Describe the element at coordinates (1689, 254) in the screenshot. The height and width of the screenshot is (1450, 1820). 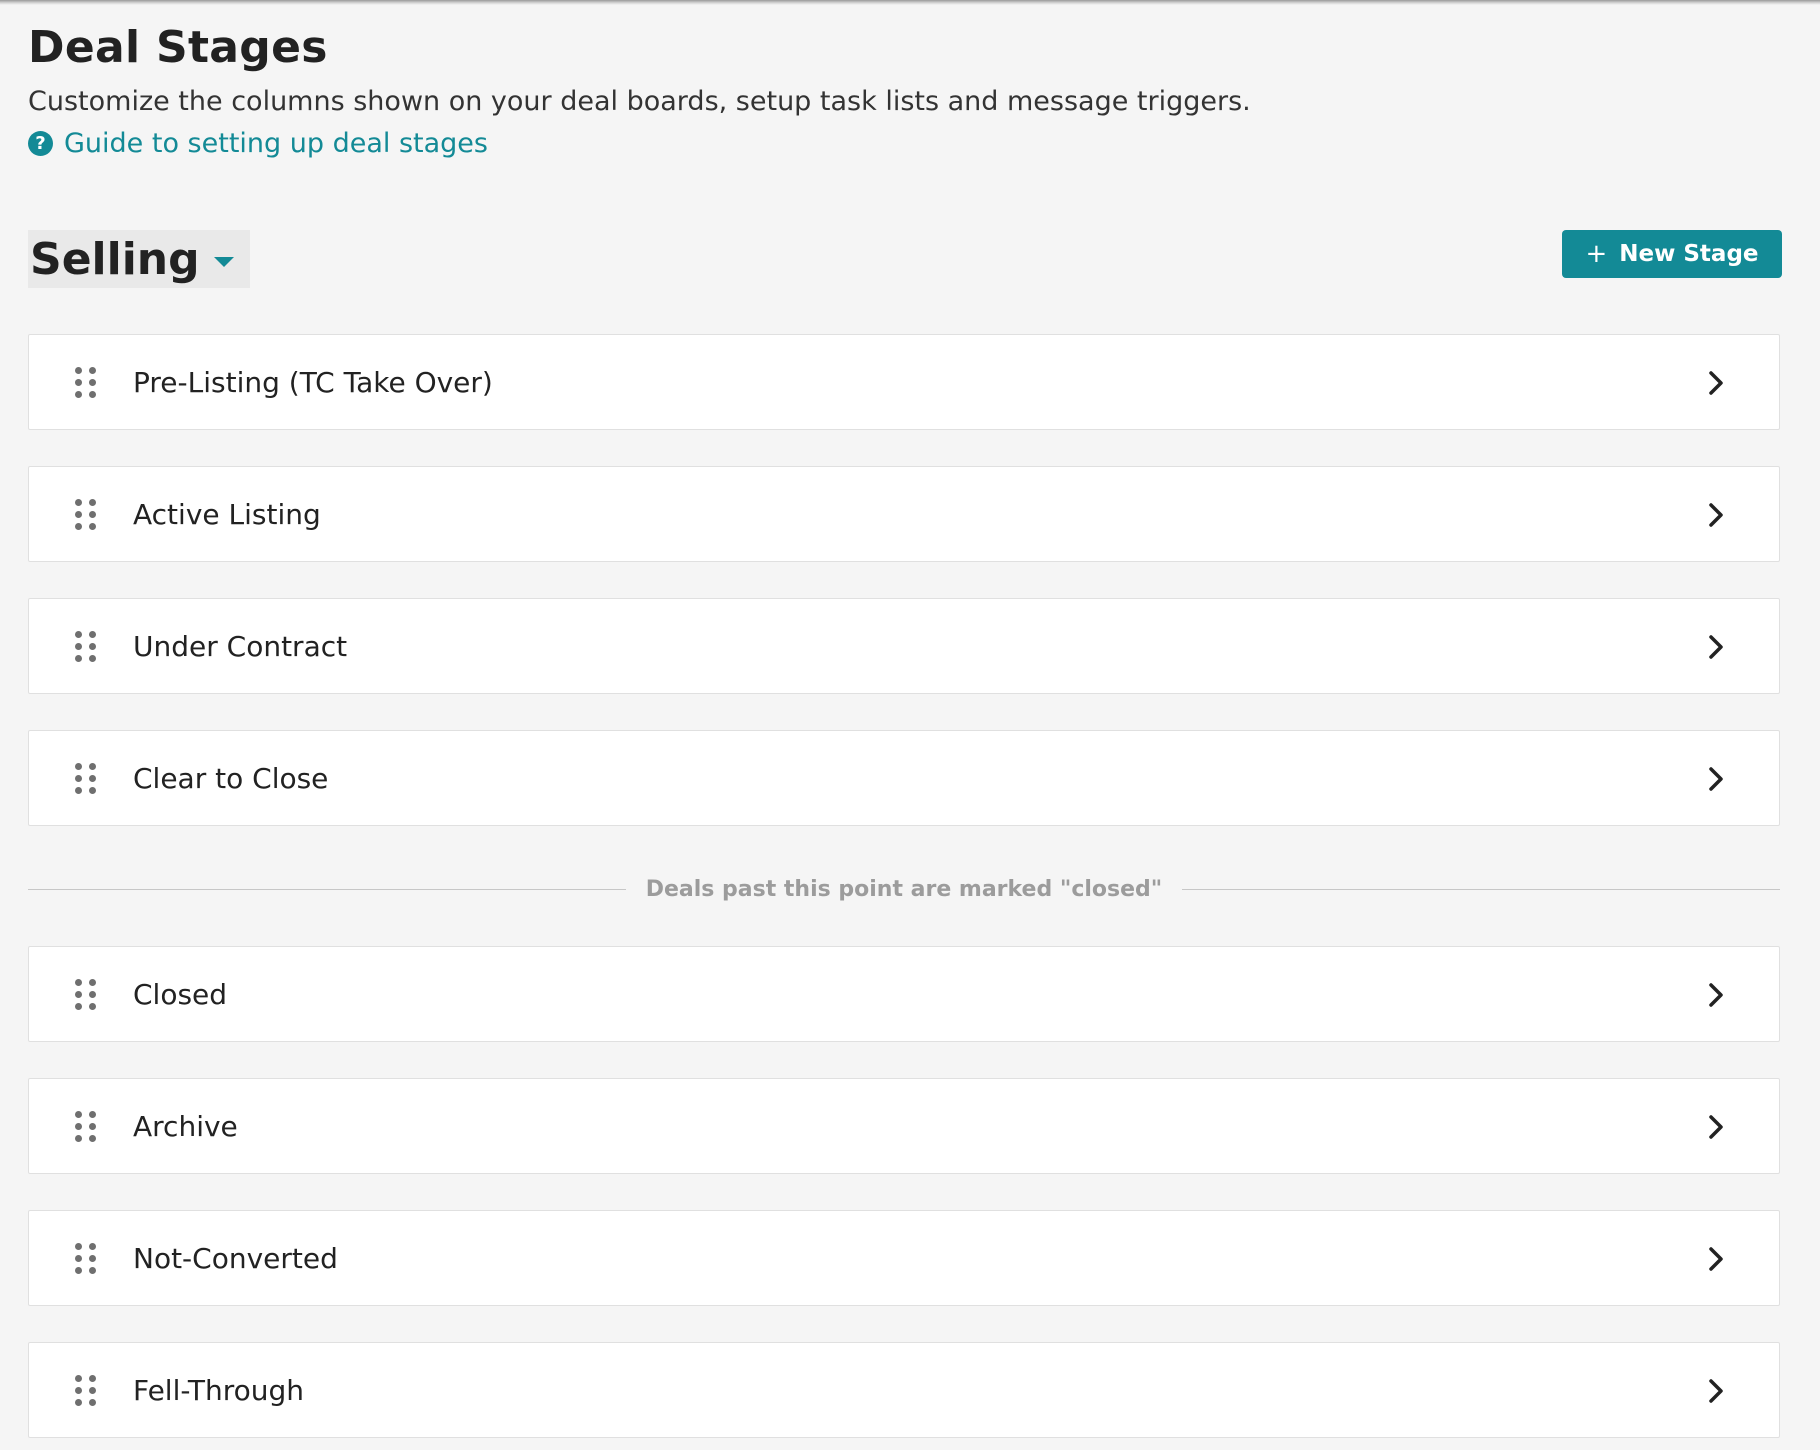
I see `new-stage-label: New Stage` at that location.